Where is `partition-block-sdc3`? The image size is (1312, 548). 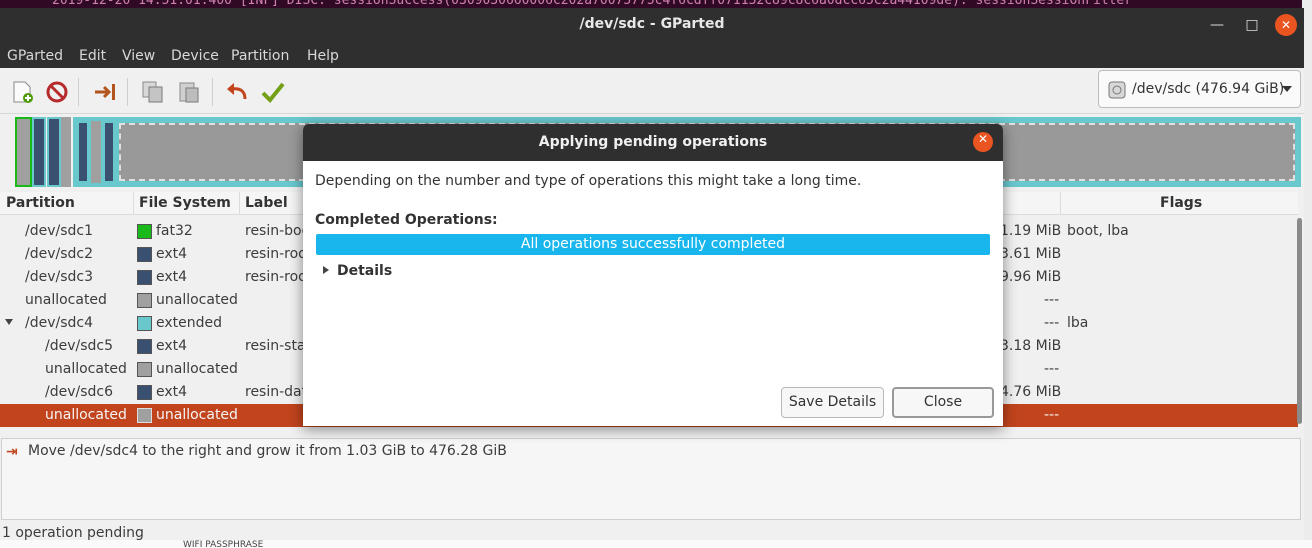
partition-block-sdc3 is located at coordinates (54, 152).